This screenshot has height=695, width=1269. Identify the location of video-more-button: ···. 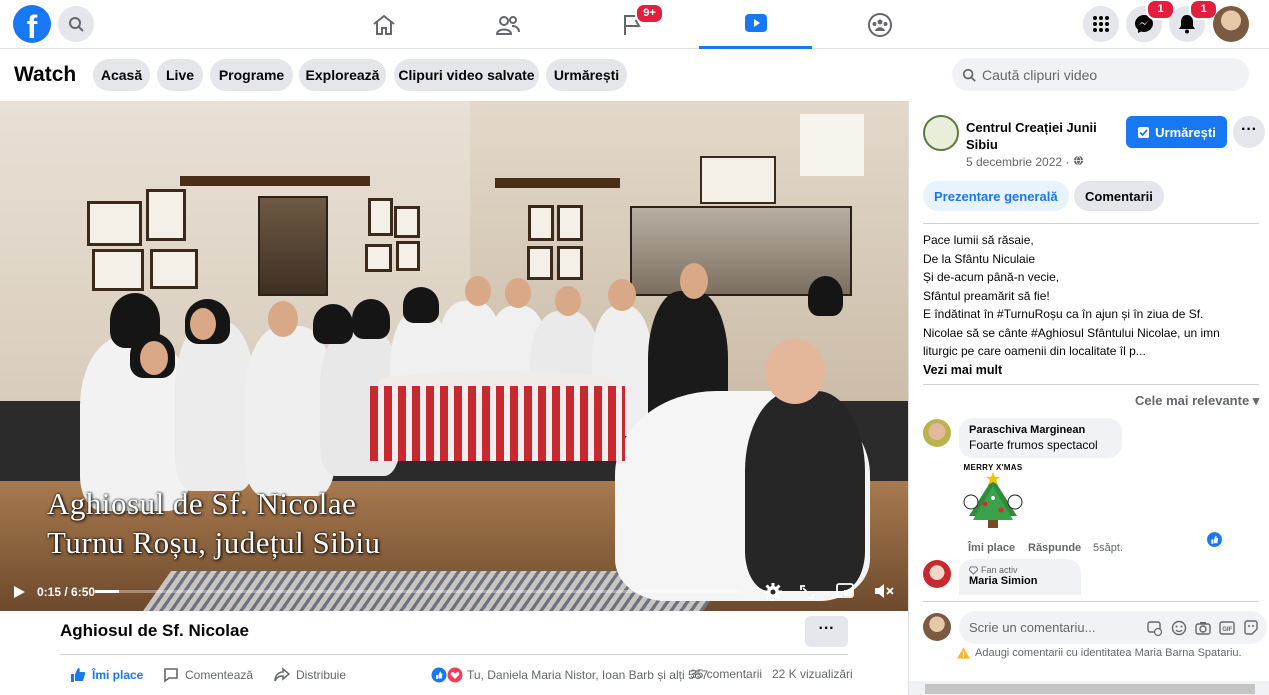
(826, 631).